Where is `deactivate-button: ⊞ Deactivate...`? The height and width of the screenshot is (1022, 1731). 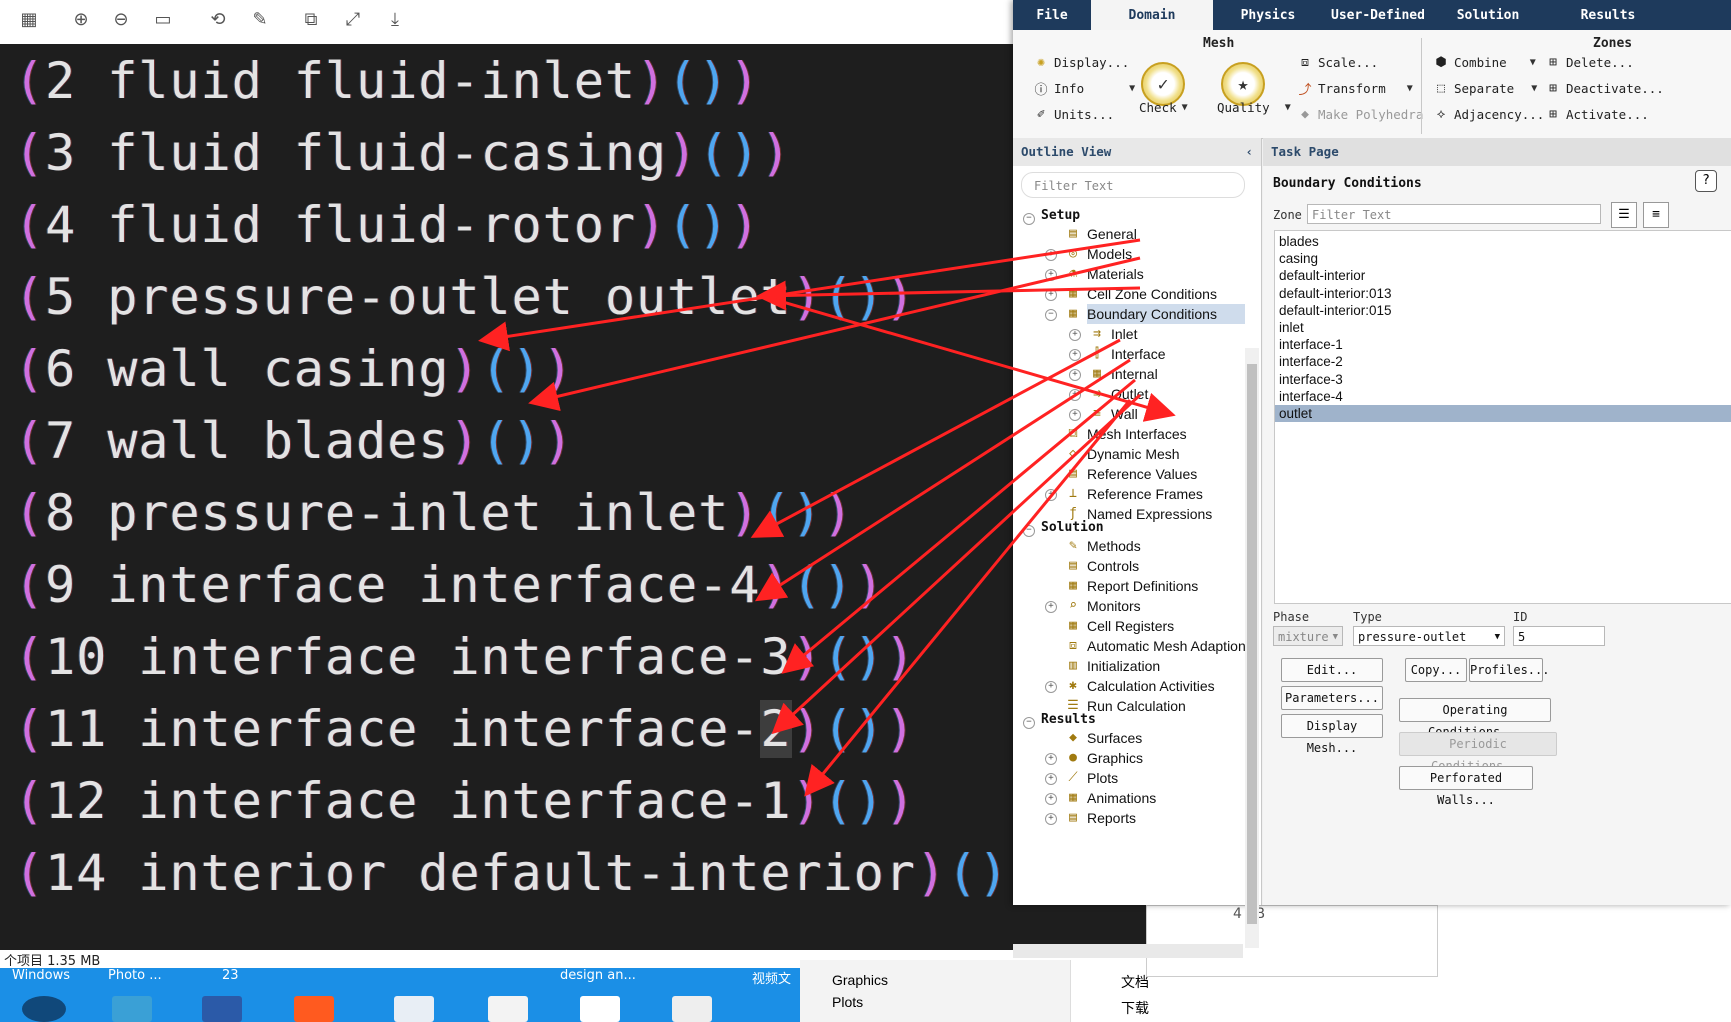 deactivate-button: ⊞ Deactivate... is located at coordinates (1604, 88).